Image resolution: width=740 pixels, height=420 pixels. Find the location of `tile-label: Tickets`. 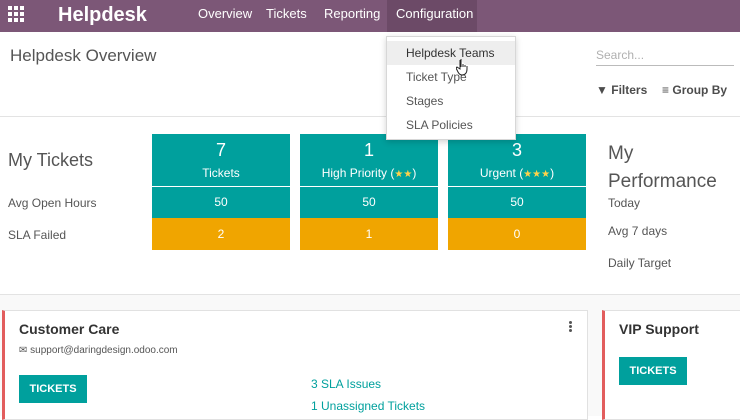

tile-label: Tickets is located at coordinates (221, 173).